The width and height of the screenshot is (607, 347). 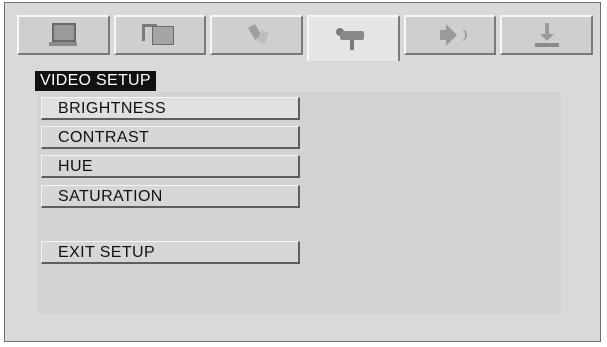 I want to click on tab-speaker, so click(x=450, y=35).